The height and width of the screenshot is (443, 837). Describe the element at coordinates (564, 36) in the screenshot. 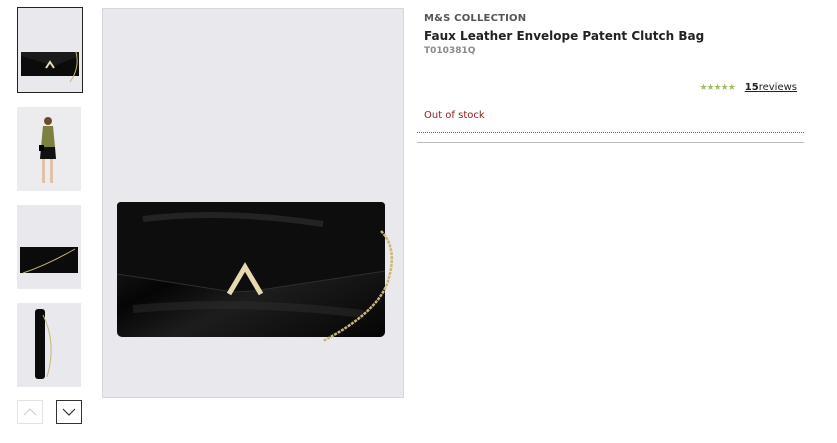

I see `product-title: Faux Leather Envelope Patent Clutch Bag` at that location.